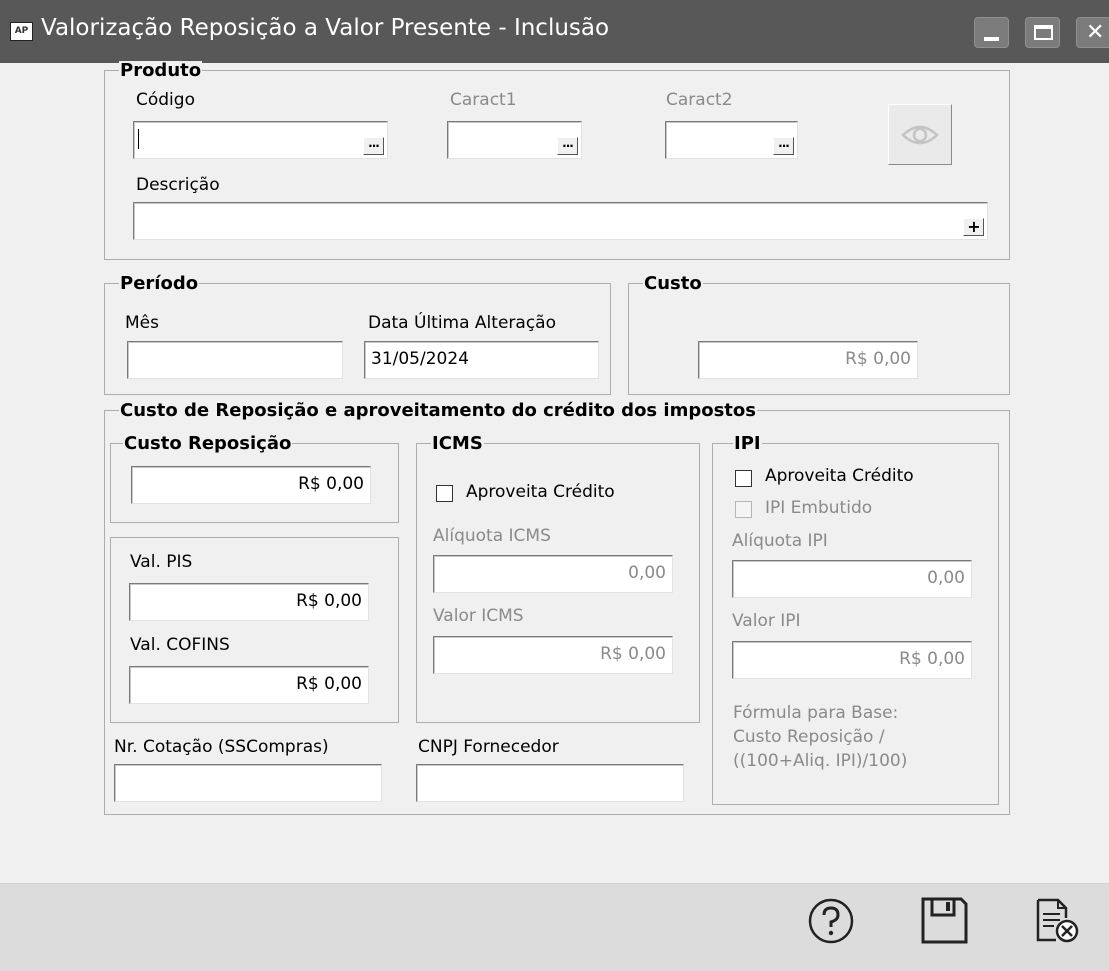  Describe the element at coordinates (462, 323) in the screenshot. I see `data-alteracao-label: Data Última Alteração` at that location.